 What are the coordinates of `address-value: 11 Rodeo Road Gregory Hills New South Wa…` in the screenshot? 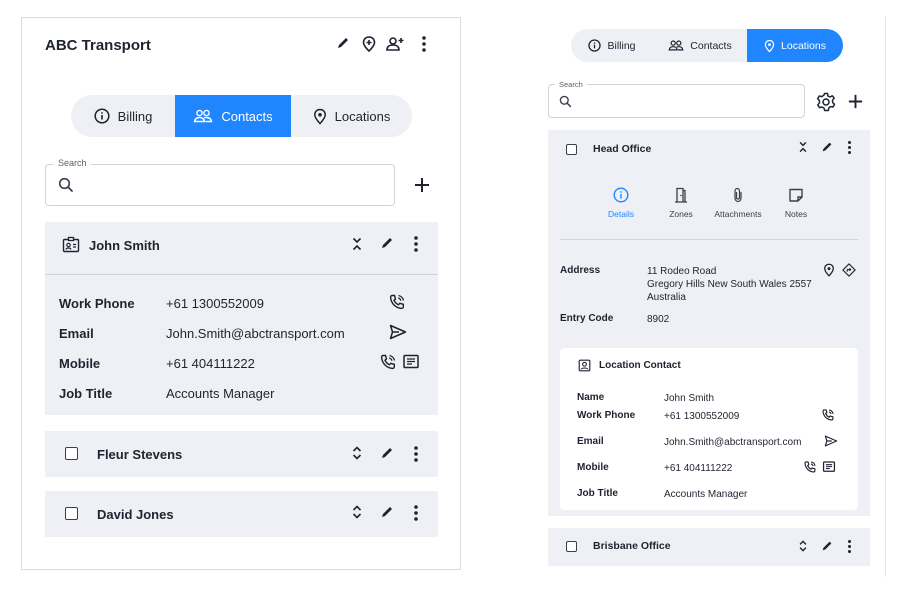 It's located at (737, 284).